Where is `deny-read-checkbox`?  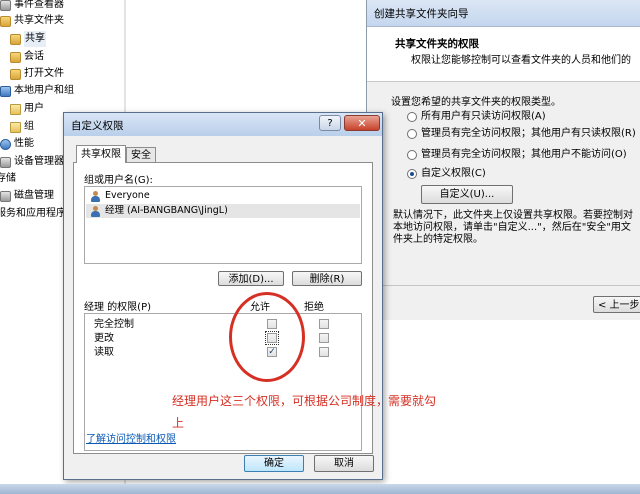 deny-read-checkbox is located at coordinates (324, 352).